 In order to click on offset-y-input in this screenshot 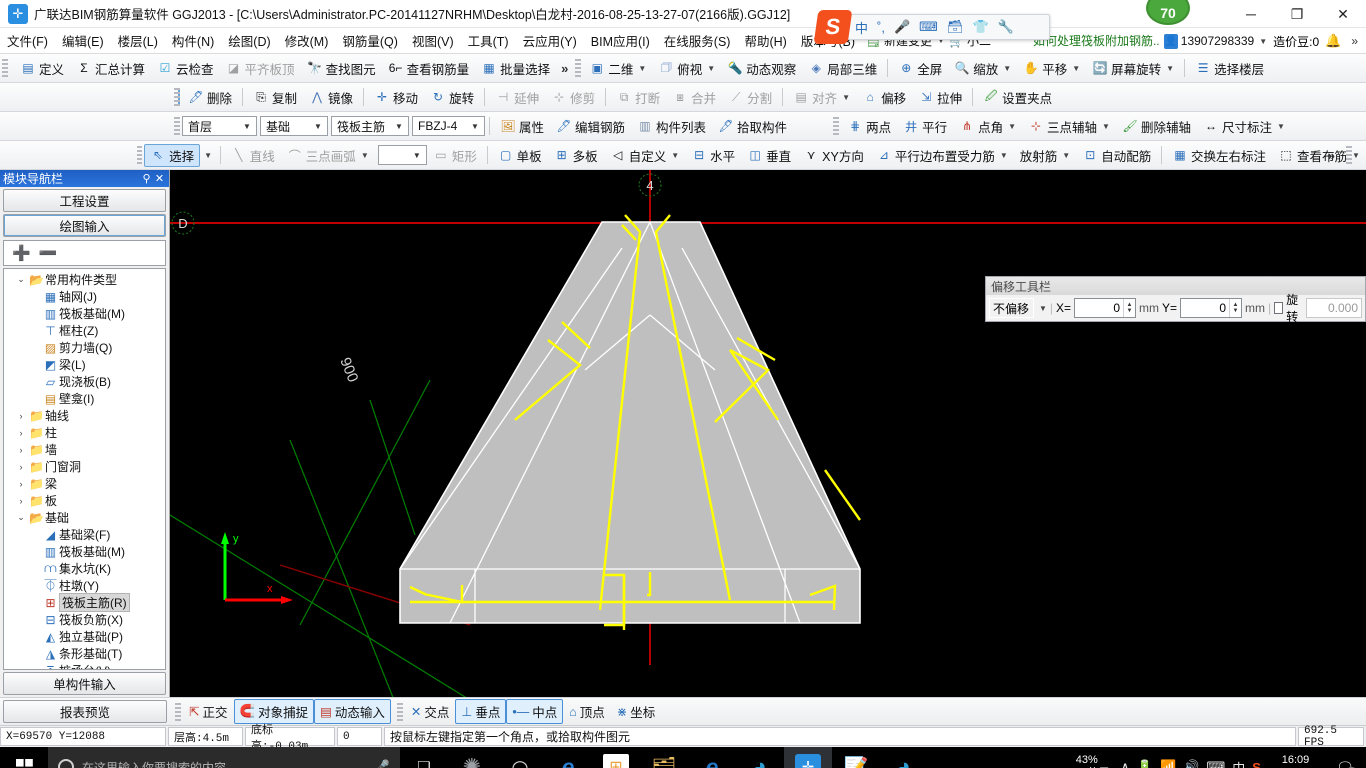, I will do `click(1205, 308)`.